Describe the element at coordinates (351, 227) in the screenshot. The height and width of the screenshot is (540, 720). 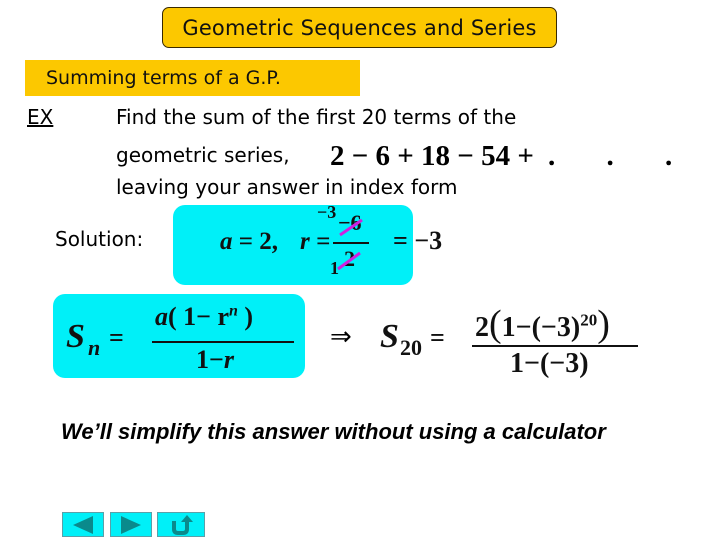
I see `numerator-strike` at that location.